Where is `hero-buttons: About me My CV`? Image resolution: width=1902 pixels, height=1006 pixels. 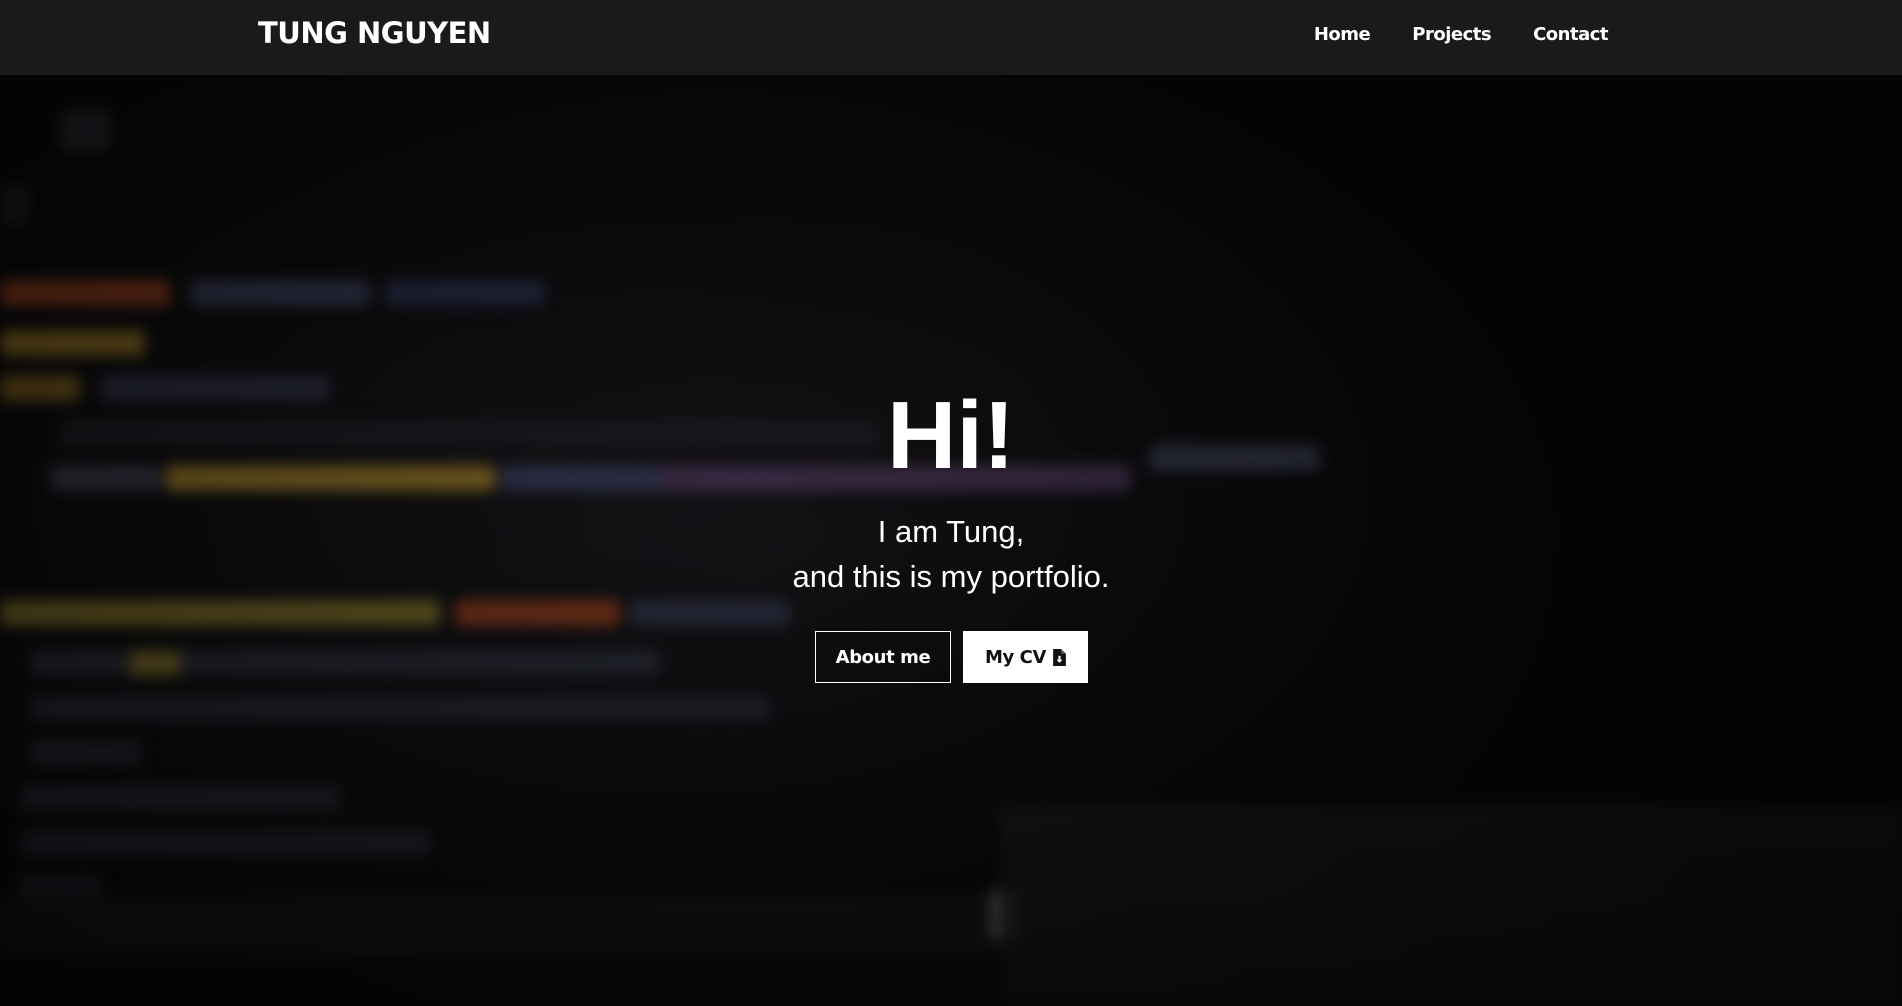
hero-buttons: About me My CV is located at coordinates (951, 657).